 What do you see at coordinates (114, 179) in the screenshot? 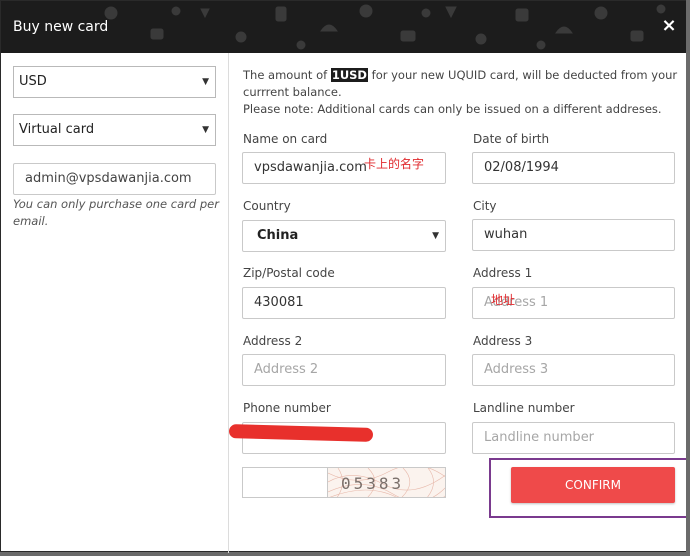
I see `email-field: admin@vpsdawanjia.com` at bounding box center [114, 179].